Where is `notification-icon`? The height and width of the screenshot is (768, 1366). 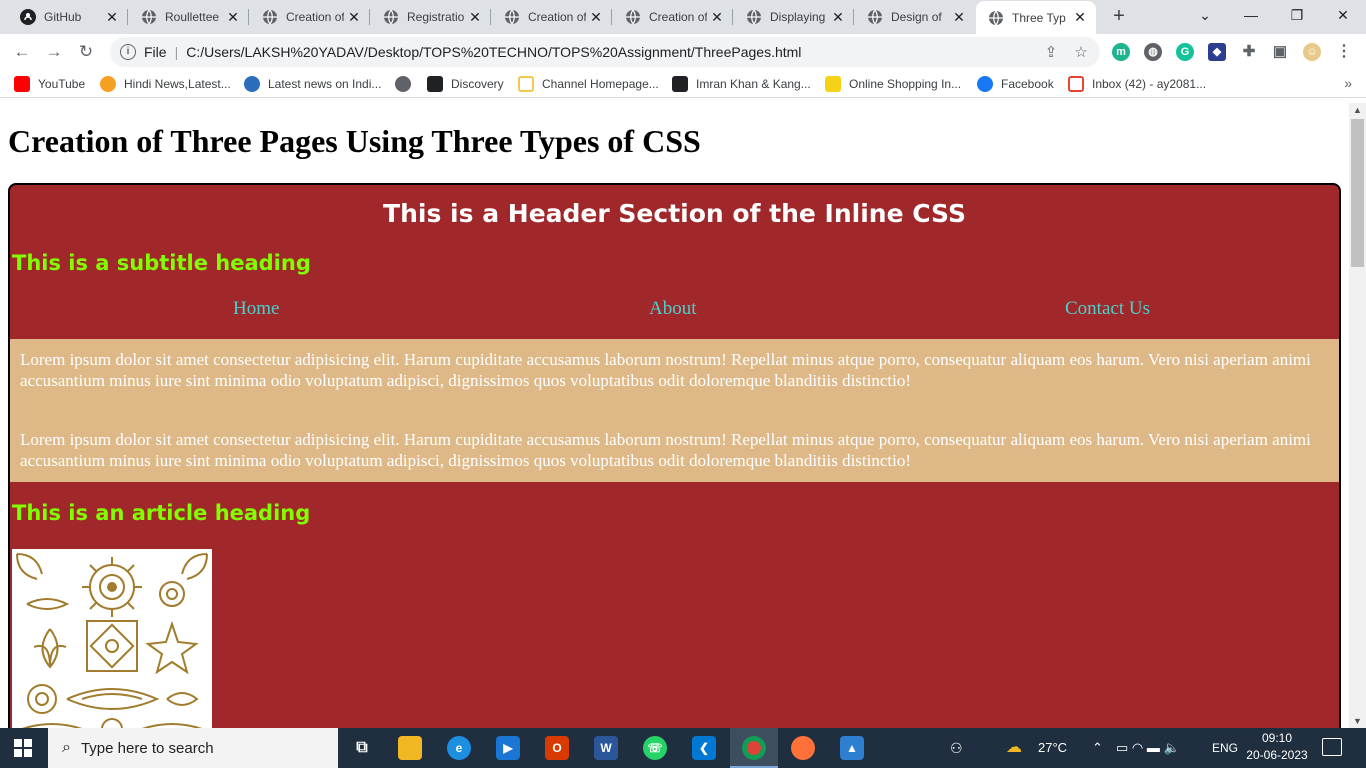 notification-icon is located at coordinates (1332, 747).